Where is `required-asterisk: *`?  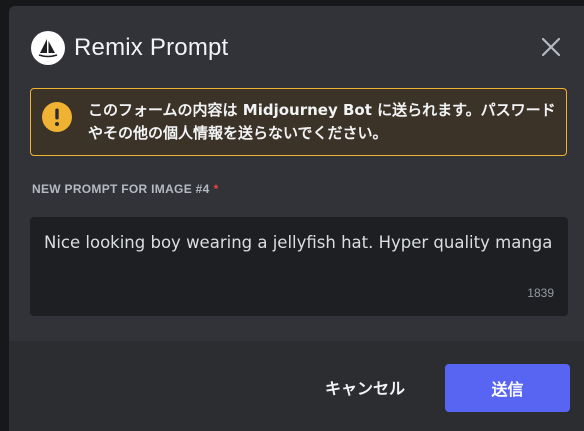
required-asterisk: * is located at coordinates (216, 189).